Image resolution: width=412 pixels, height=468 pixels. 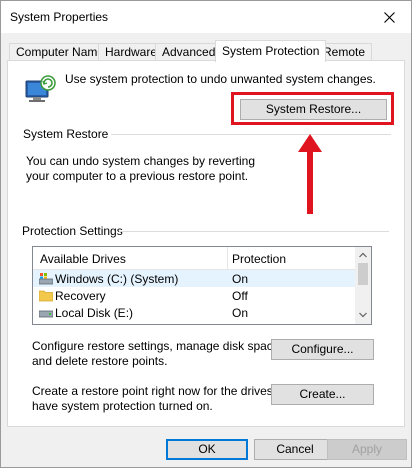 What do you see at coordinates (194, 295) in the screenshot?
I see `list-item: Recovery Off` at bounding box center [194, 295].